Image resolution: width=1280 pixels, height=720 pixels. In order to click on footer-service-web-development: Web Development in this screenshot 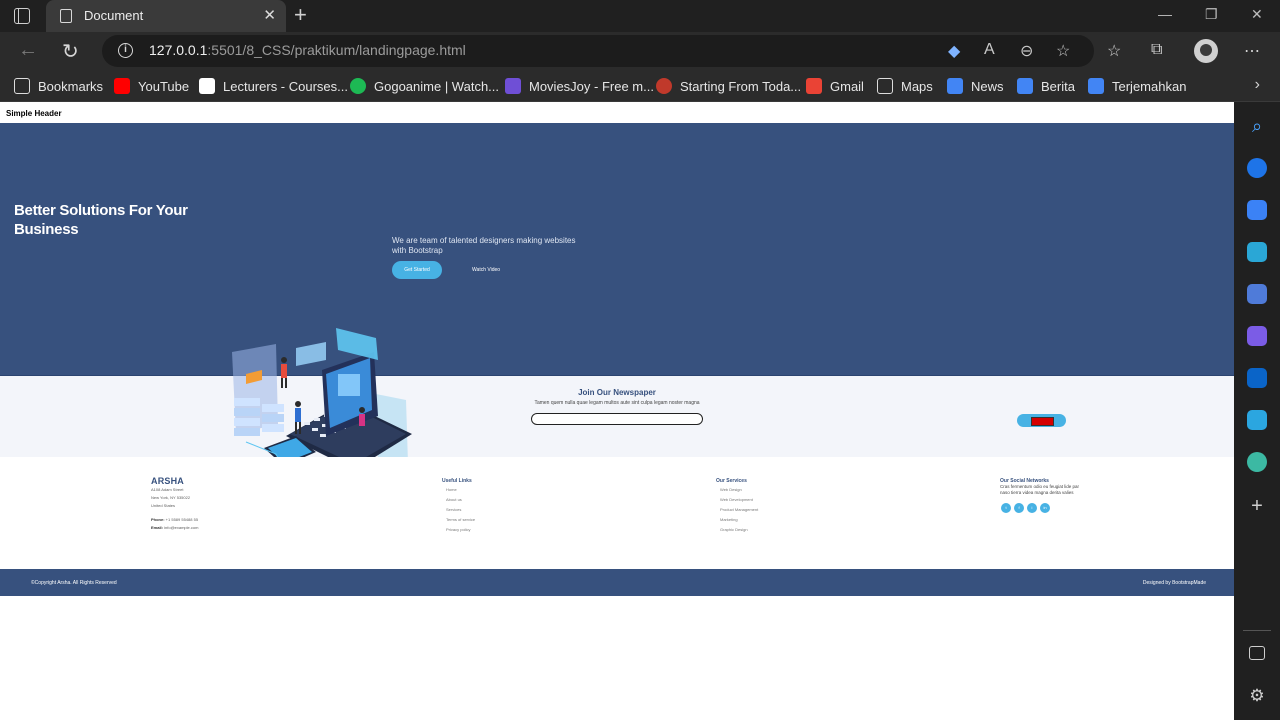, I will do `click(736, 499)`.